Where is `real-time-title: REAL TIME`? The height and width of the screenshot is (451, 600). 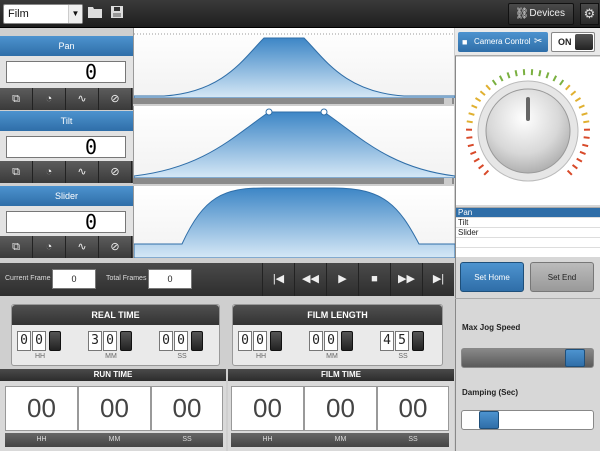
real-time-title: REAL TIME is located at coordinates (115, 315).